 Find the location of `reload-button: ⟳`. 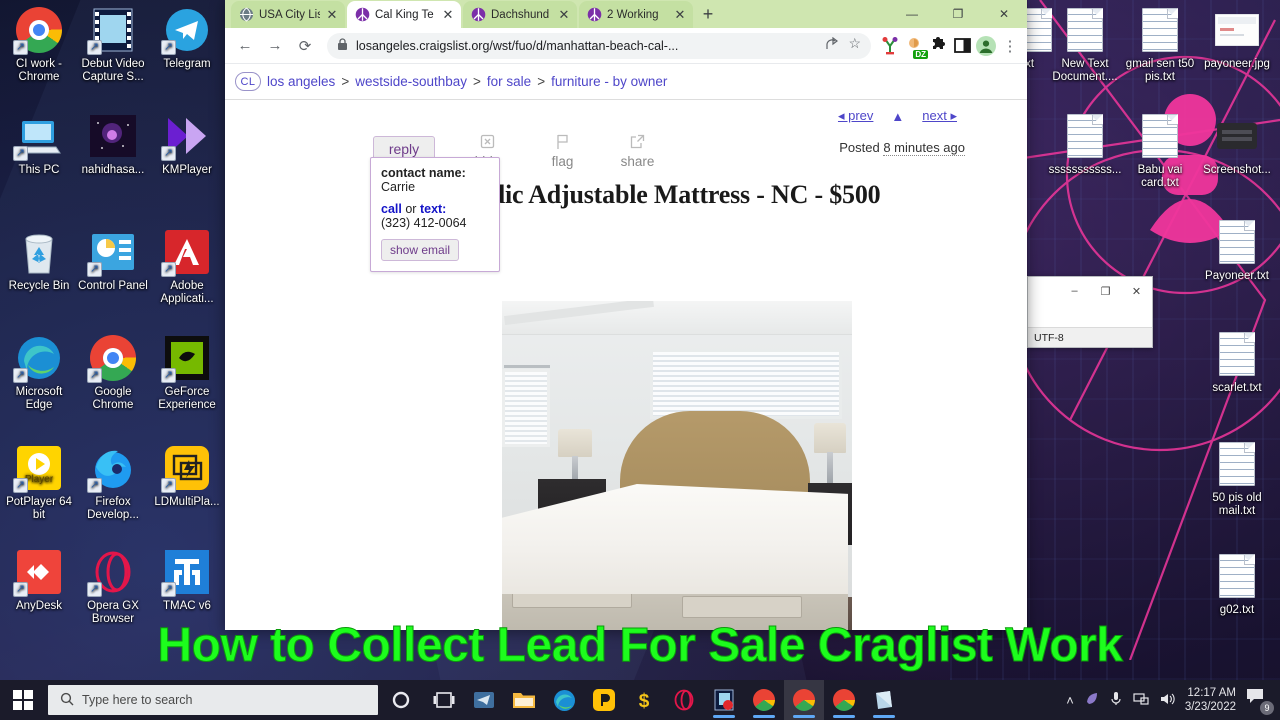

reload-button: ⟳ is located at coordinates (305, 46).